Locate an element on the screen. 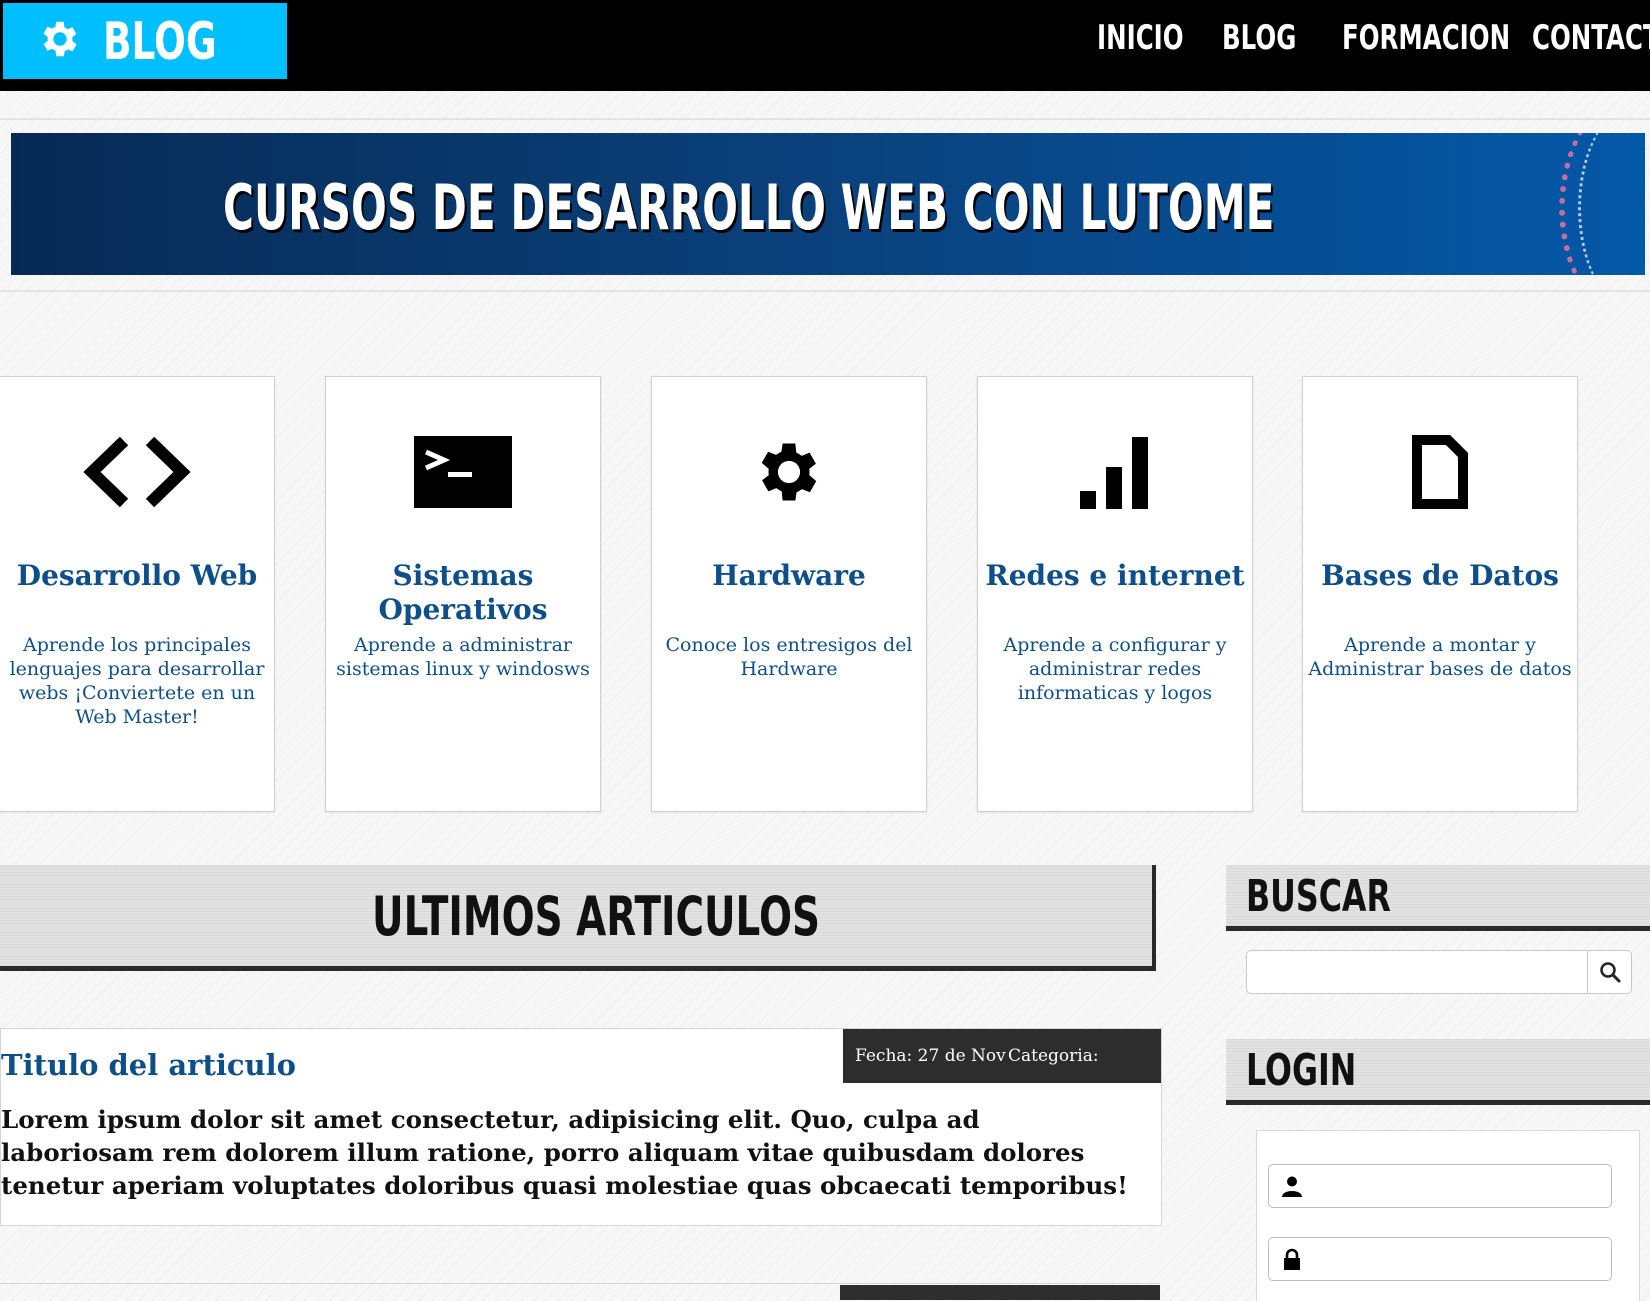 This screenshot has width=1650, height=1301. card-title: Hardware is located at coordinates (789, 575).